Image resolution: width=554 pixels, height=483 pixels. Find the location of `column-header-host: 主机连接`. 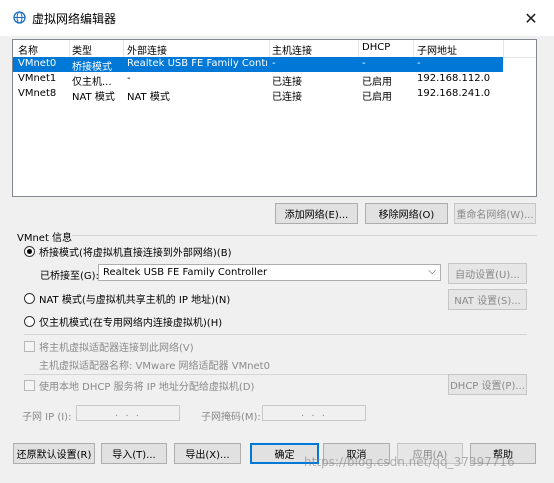

column-header-host: 主机连接 is located at coordinates (292, 49).